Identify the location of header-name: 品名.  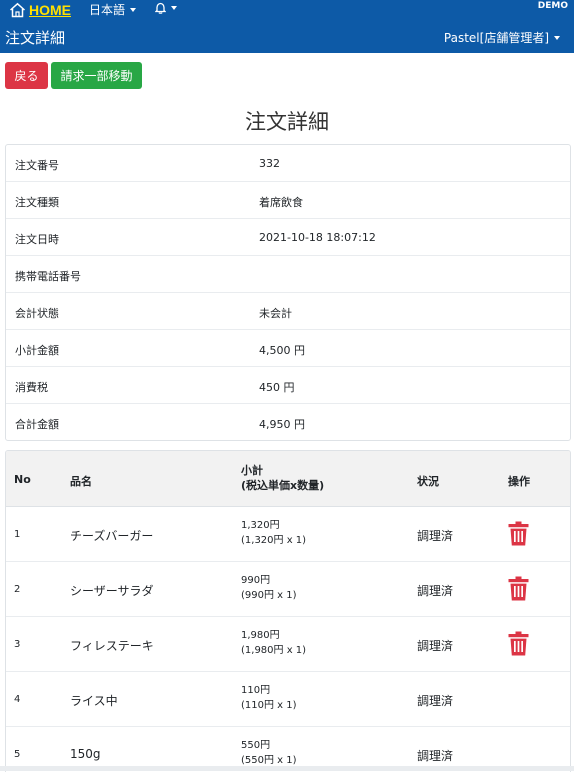
(81, 481).